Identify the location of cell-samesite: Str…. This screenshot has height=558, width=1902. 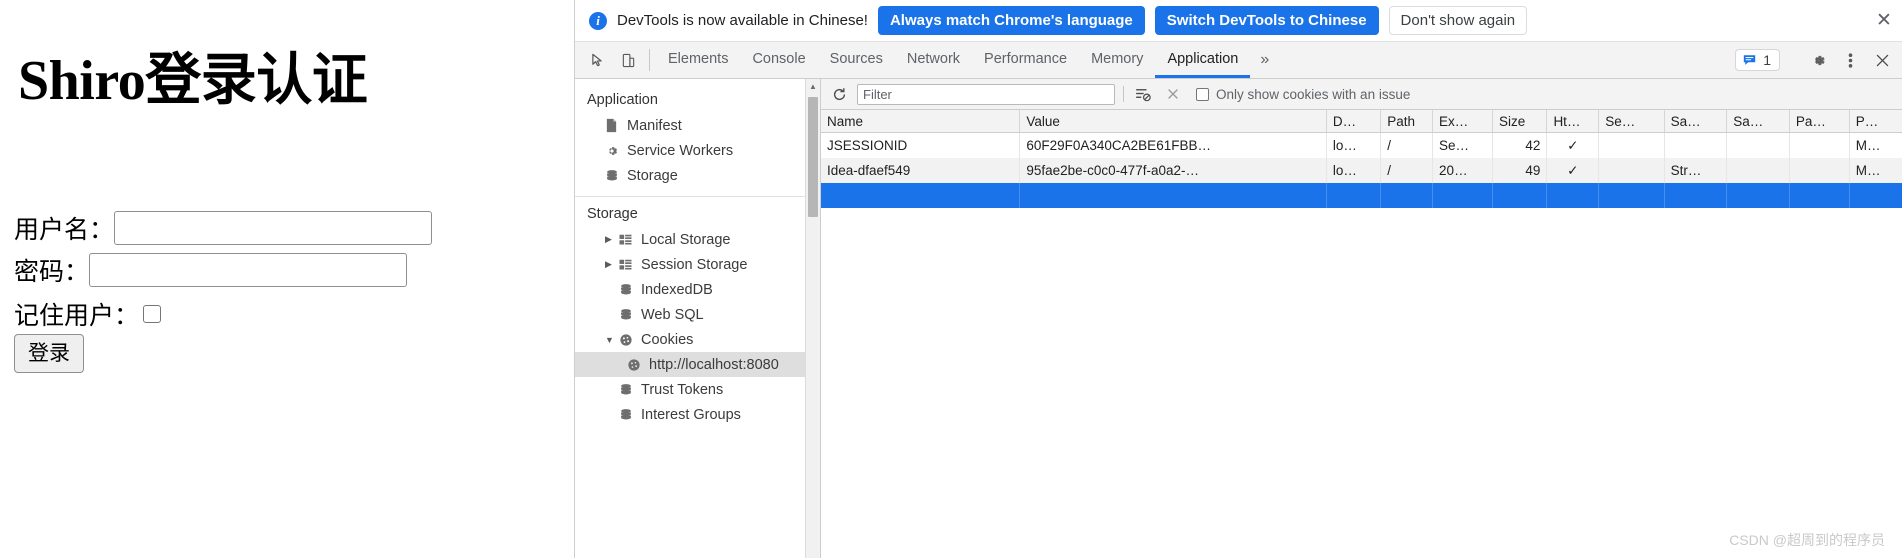
(1696, 170).